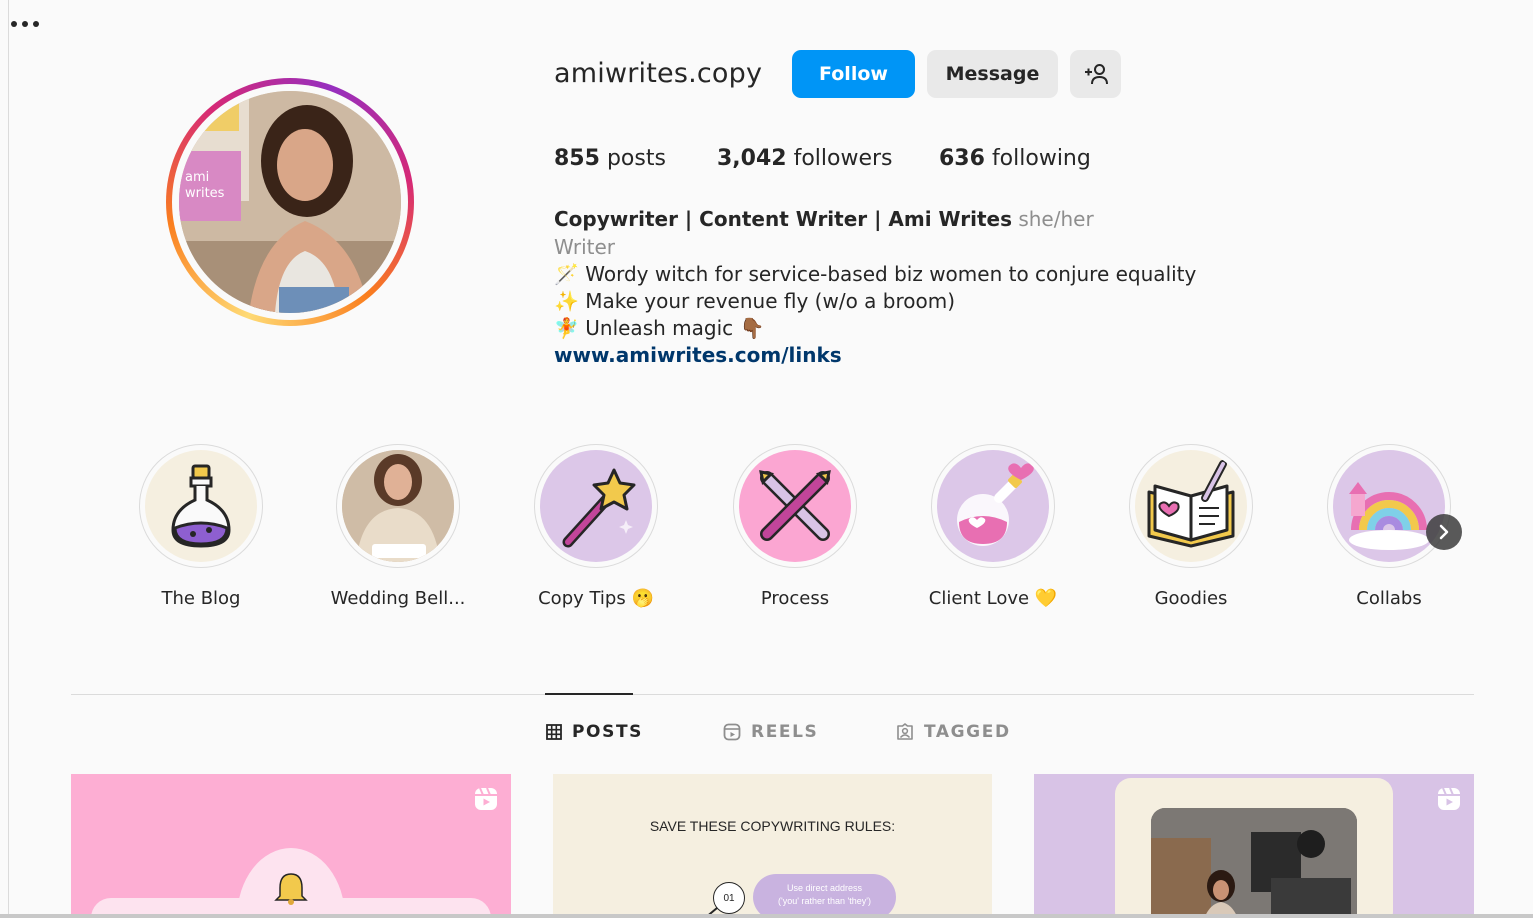 This screenshot has height=918, width=1533. What do you see at coordinates (772, 694) in the screenshot?
I see `tabs-divider` at bounding box center [772, 694].